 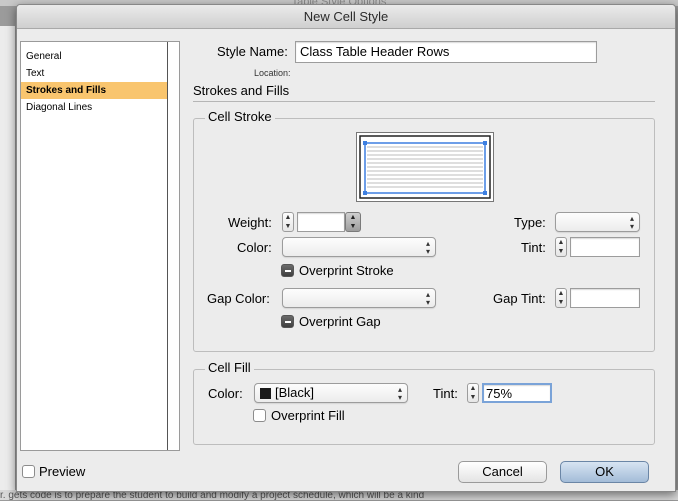 What do you see at coordinates (272, 73) in the screenshot?
I see `location-label: Location:` at bounding box center [272, 73].